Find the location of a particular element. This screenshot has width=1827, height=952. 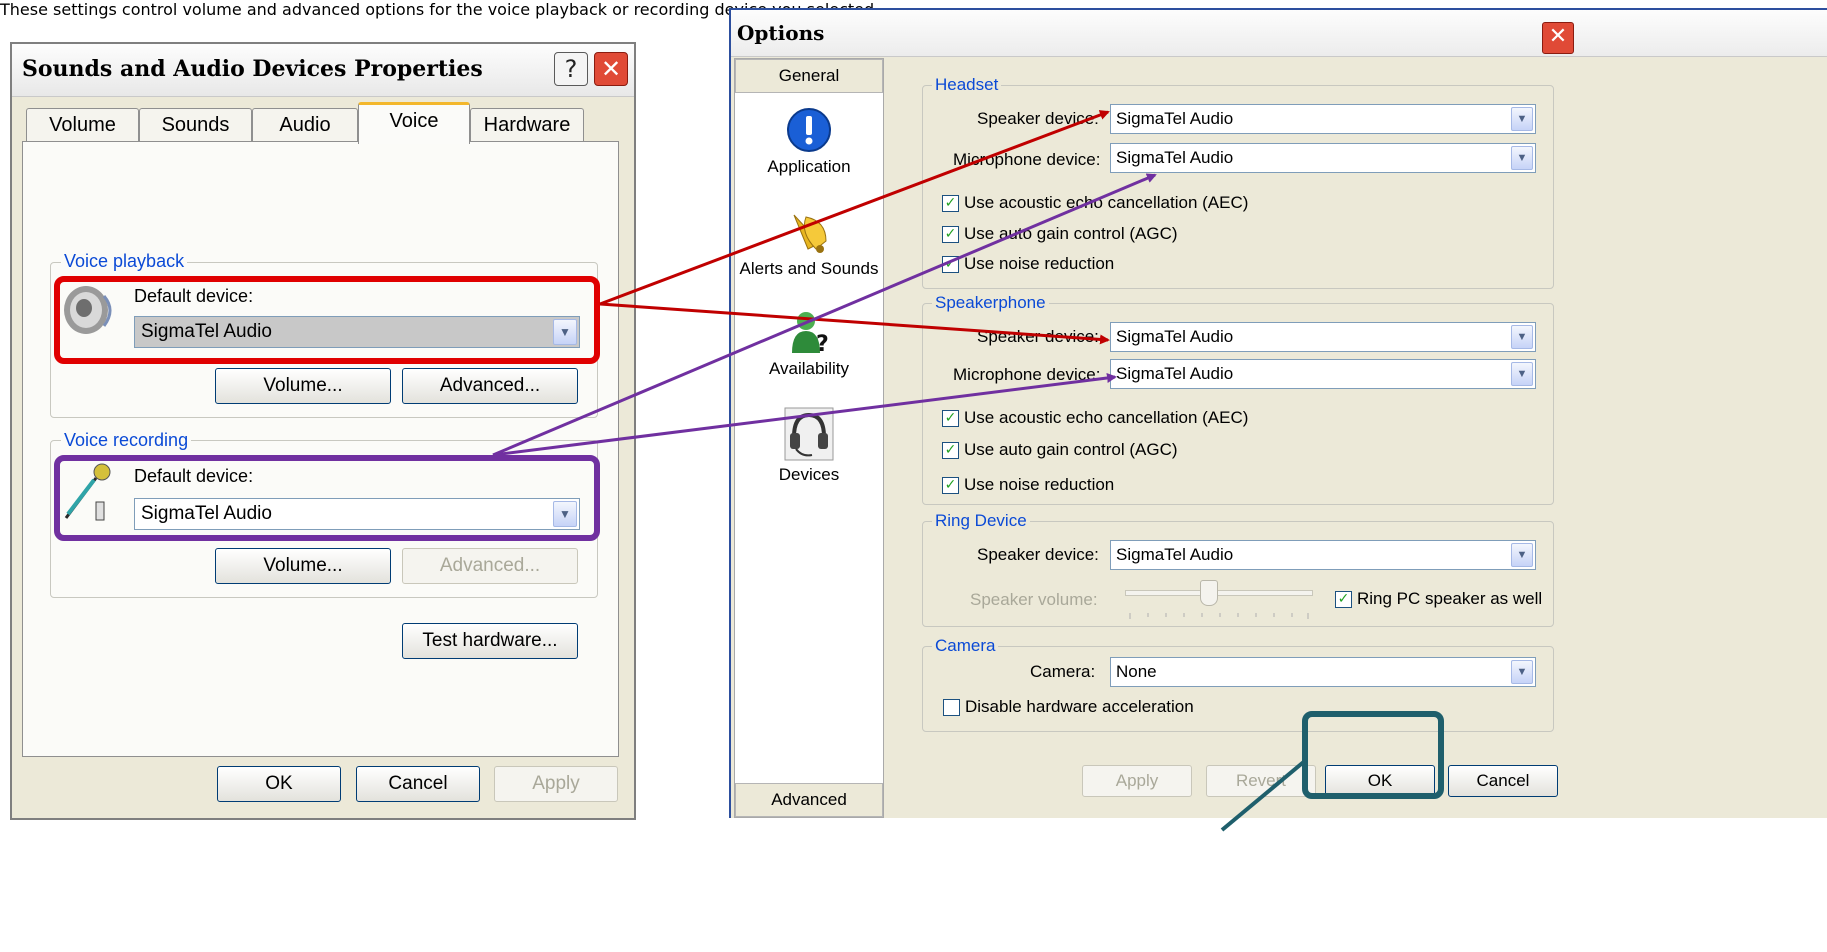

speakerphone-aec-label: Use acoustic echo cancellation (AEC) is located at coordinates (1106, 417).